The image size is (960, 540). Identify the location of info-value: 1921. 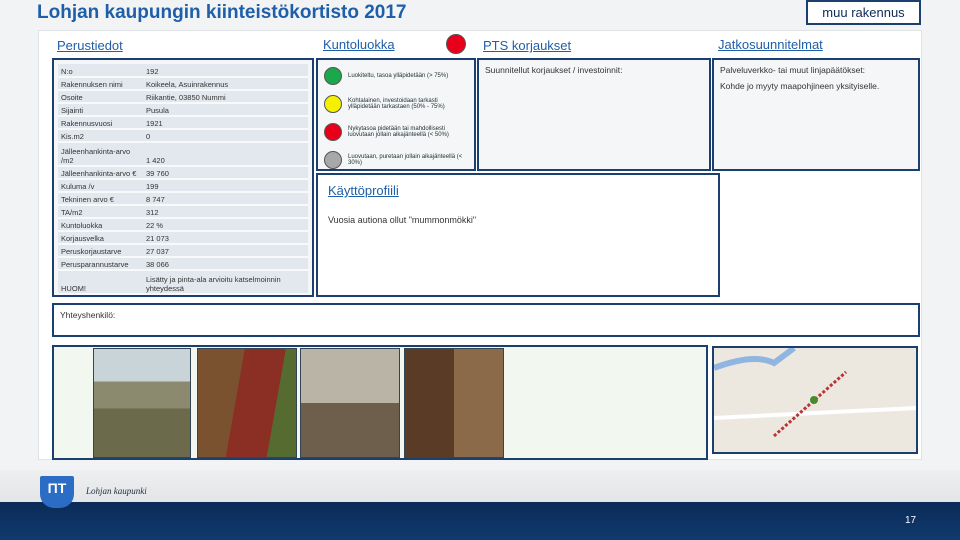
(225, 123).